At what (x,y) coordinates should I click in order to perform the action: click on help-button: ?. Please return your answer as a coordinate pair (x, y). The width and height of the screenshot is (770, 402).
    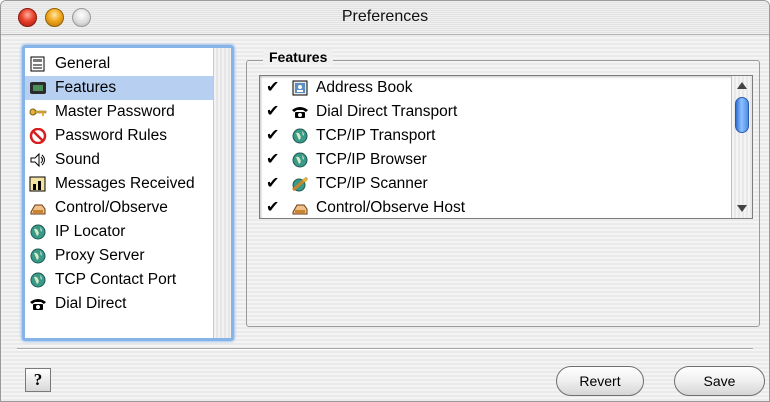
    Looking at the image, I should click on (38, 380).